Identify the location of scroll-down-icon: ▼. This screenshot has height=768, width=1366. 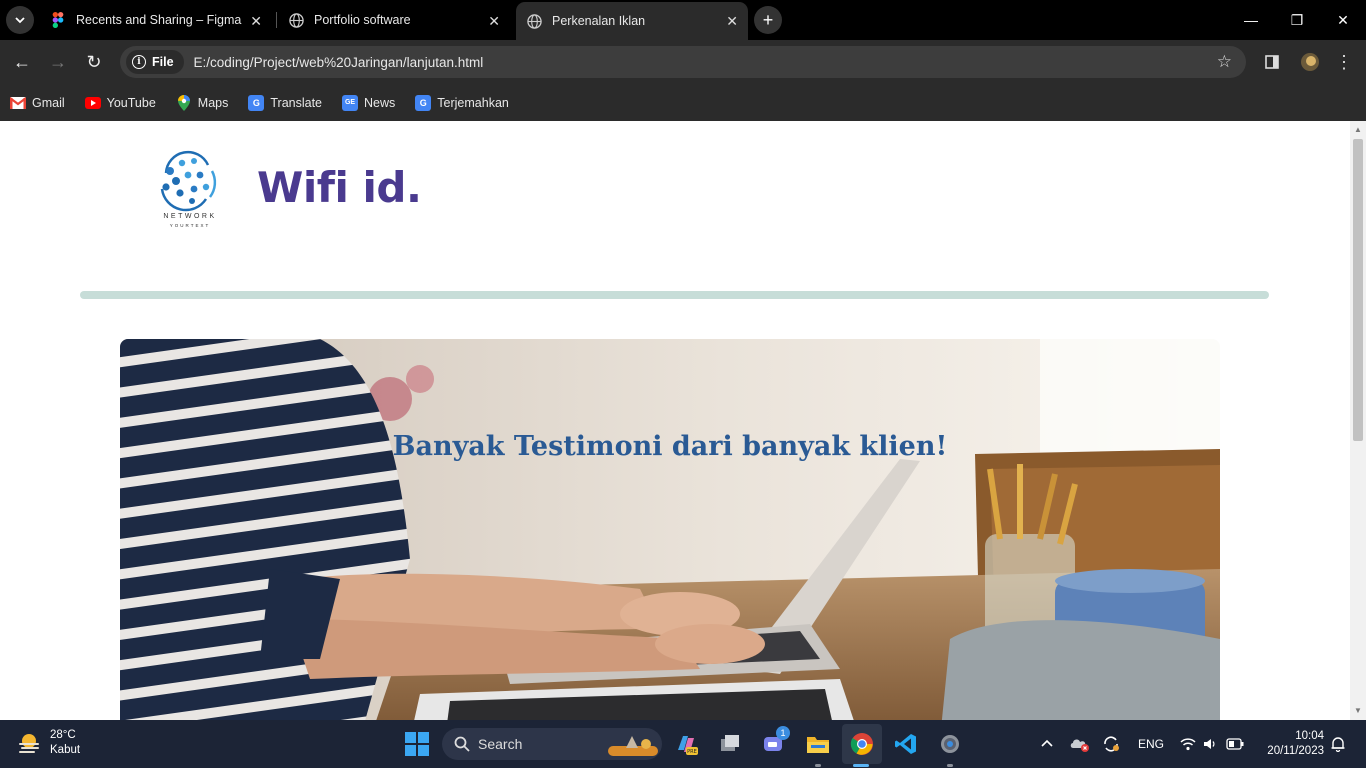
(1358, 711).